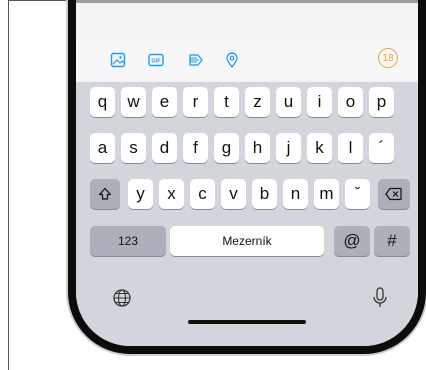 The width and height of the screenshot is (426, 370). Describe the element at coordinates (171, 194) in the screenshot. I see `key-x: x` at that location.